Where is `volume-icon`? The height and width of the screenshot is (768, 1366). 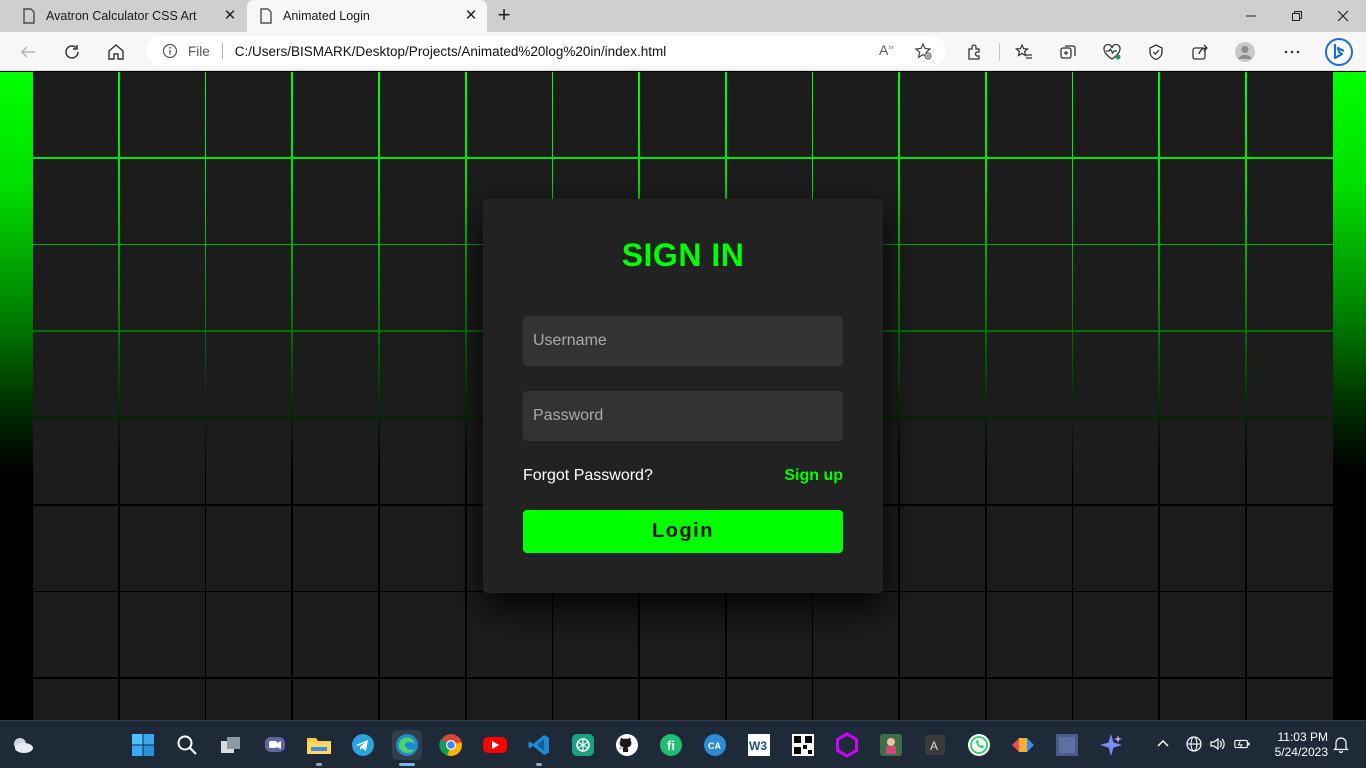 volume-icon is located at coordinates (1218, 744).